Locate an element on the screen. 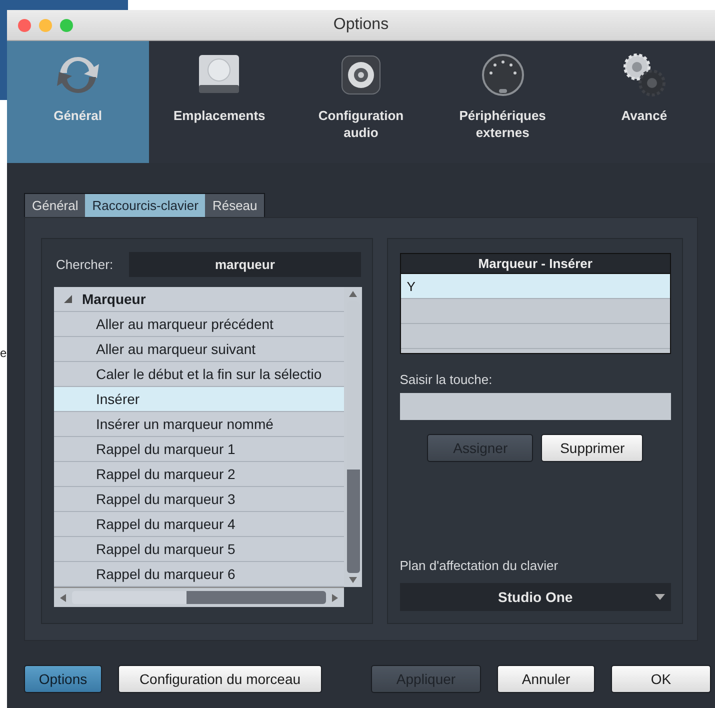 The width and height of the screenshot is (715, 708). footer-button: Configuration du morceau is located at coordinates (220, 679).